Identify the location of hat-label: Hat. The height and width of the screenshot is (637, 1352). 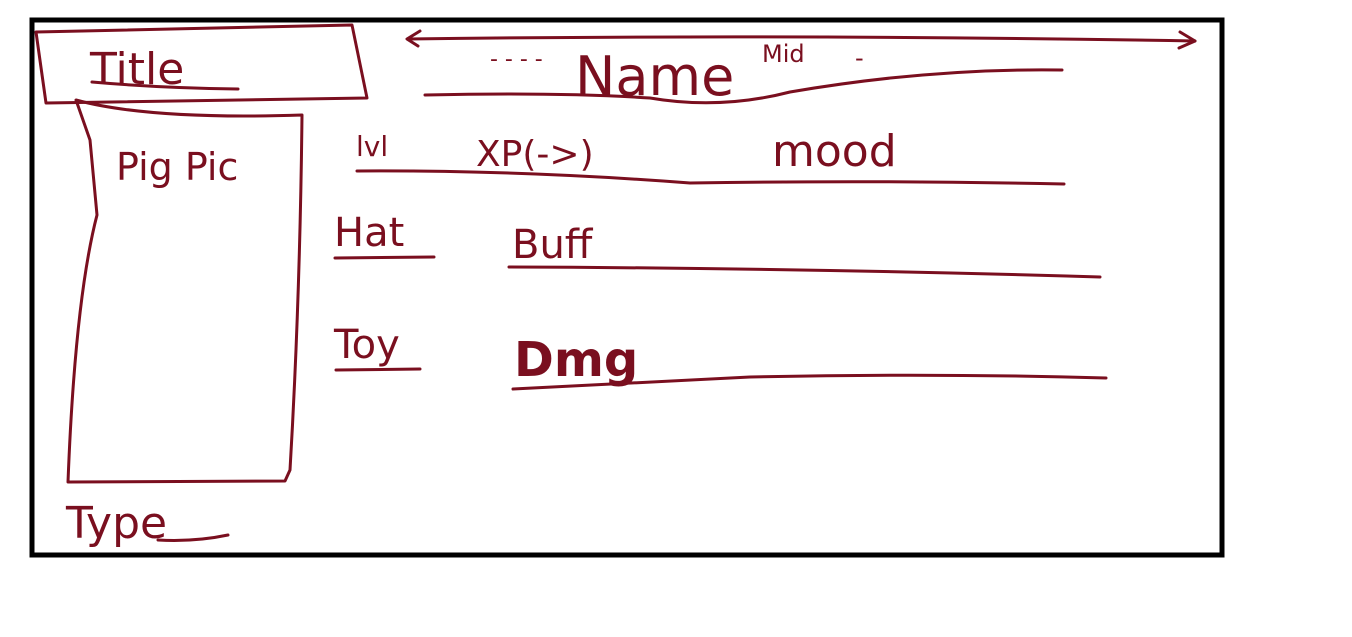
(369, 233).